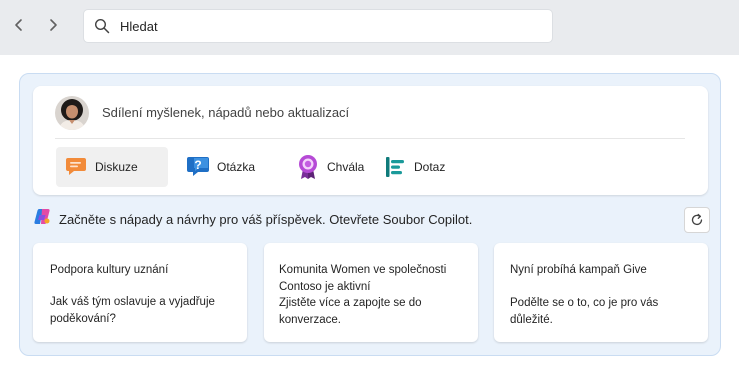 The image size is (739, 377). What do you see at coordinates (103, 26) in the screenshot?
I see `search-icon` at bounding box center [103, 26].